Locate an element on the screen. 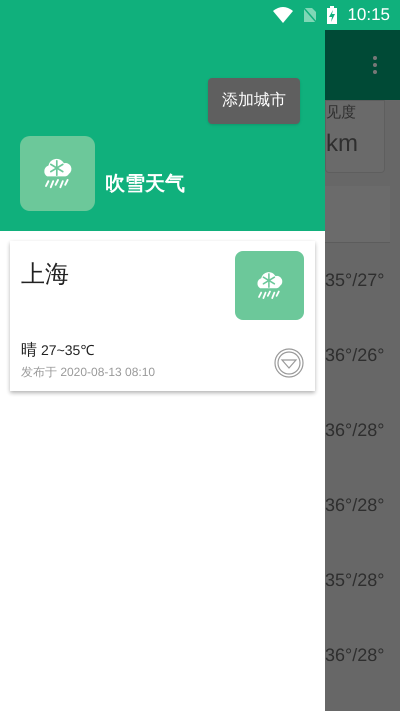  no-sim-icon is located at coordinates (310, 15).